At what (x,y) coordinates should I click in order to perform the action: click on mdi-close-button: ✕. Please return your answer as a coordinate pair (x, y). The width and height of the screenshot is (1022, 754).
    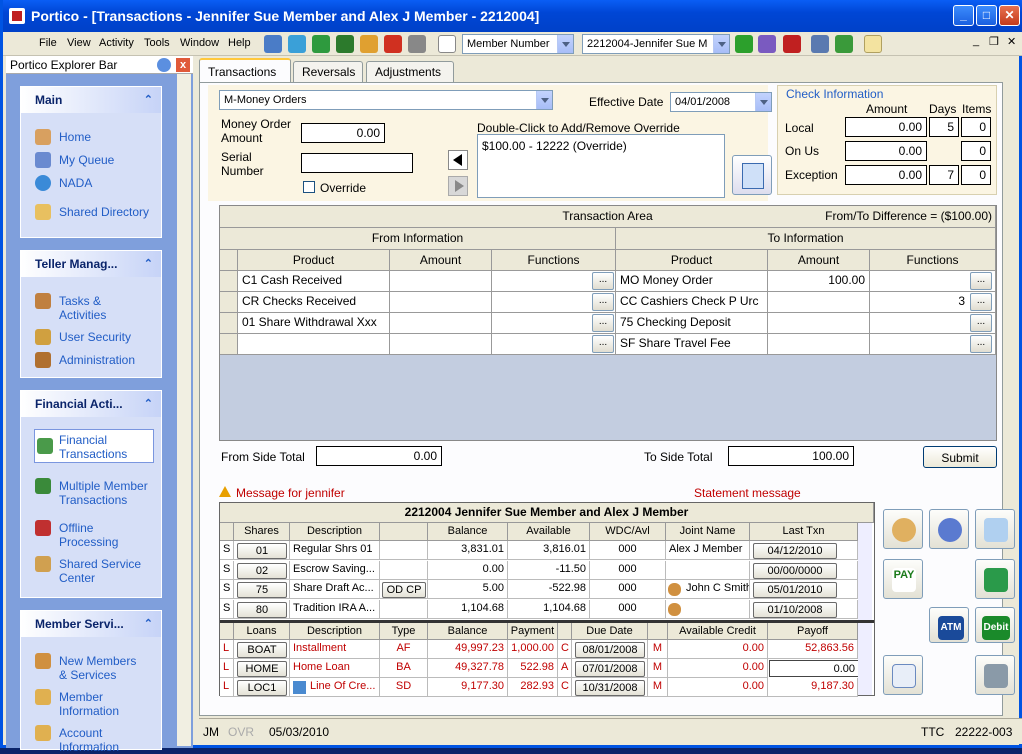
    Looking at the image, I should click on (1011, 41).